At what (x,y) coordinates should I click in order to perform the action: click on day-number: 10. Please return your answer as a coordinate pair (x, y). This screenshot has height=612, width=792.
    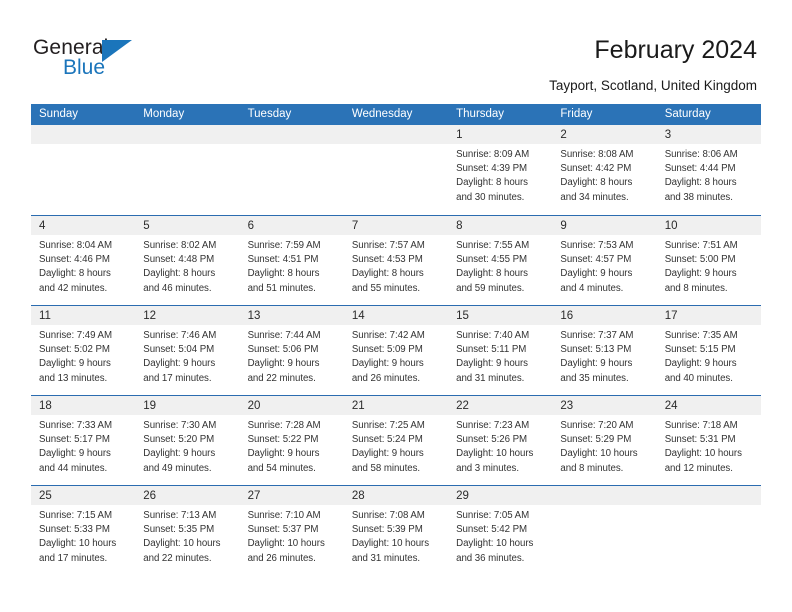
    Looking at the image, I should click on (671, 226).